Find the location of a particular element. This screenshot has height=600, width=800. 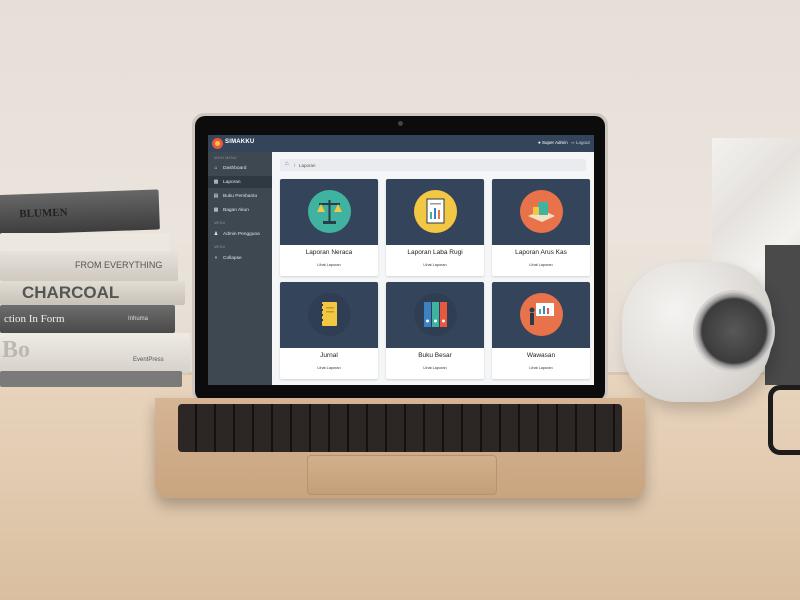

binders-icon is located at coordinates (435, 314).